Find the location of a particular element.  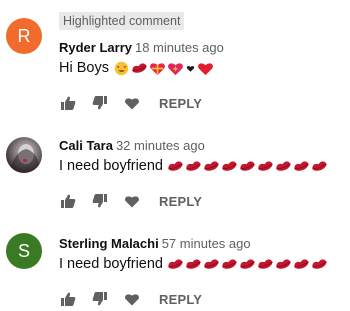

author-name: Cali Tara is located at coordinates (86, 145).